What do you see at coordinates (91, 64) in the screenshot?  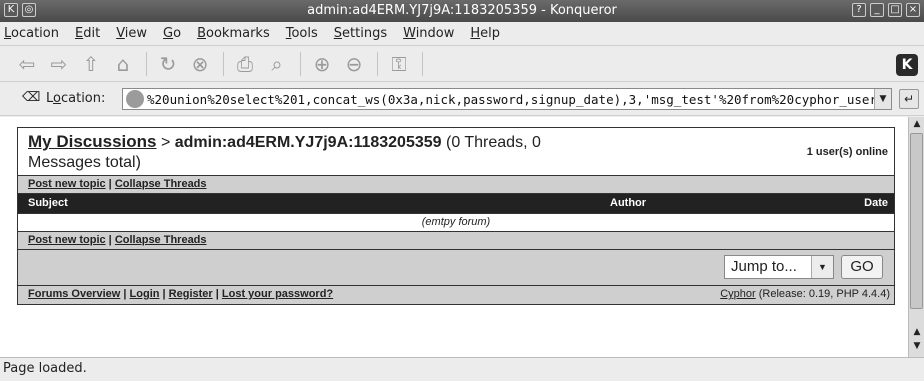 I see `up-icon: ⇧` at bounding box center [91, 64].